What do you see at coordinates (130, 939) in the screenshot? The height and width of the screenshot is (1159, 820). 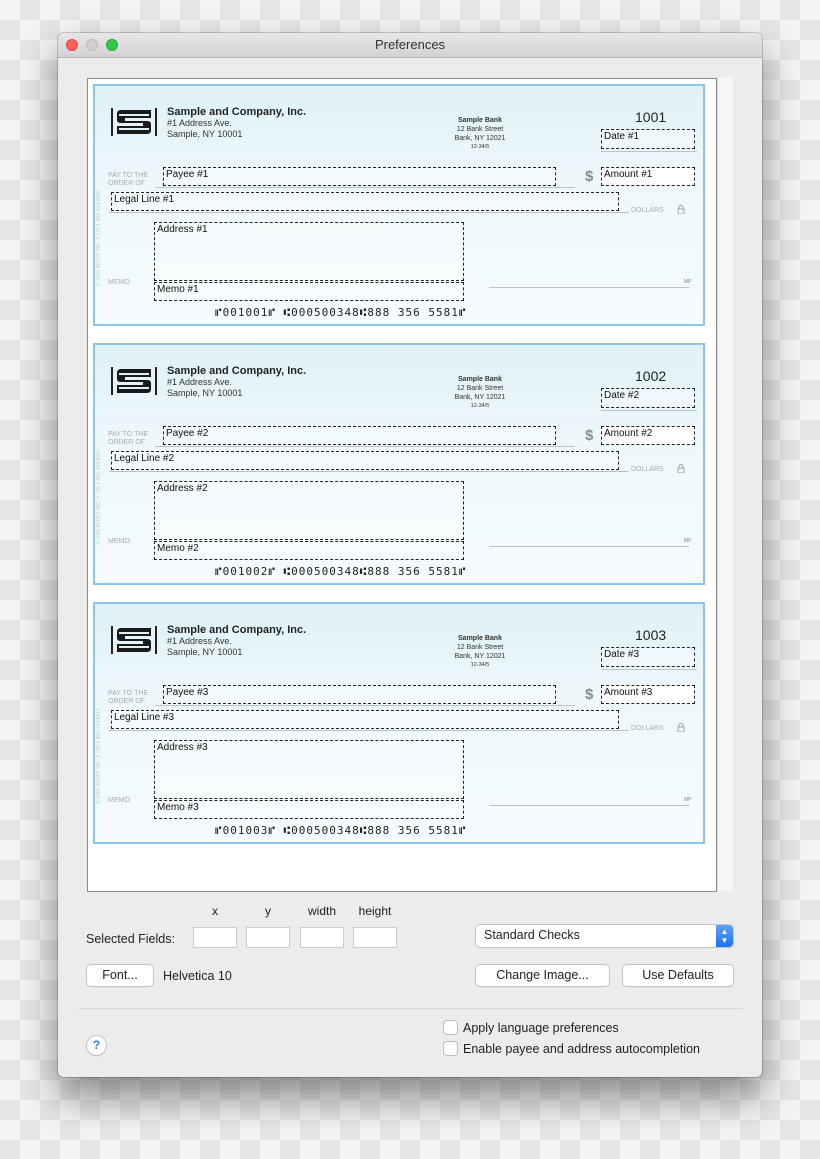 I see `selected-fields-label: Selected Fields:` at bounding box center [130, 939].